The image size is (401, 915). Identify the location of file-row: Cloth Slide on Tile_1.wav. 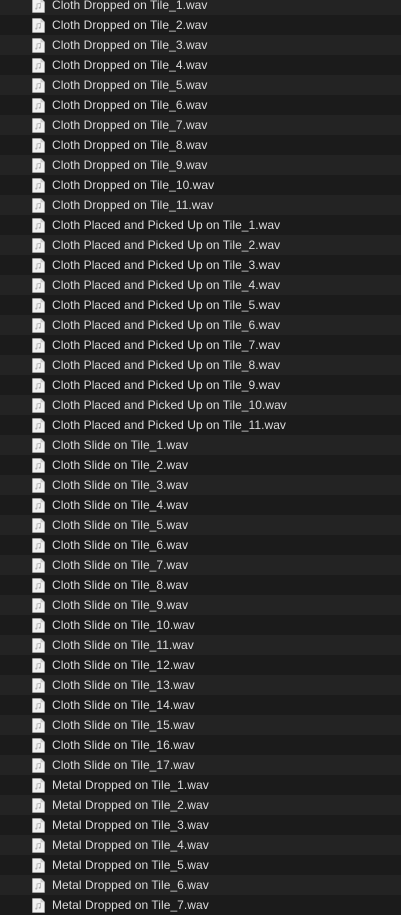
(200, 445).